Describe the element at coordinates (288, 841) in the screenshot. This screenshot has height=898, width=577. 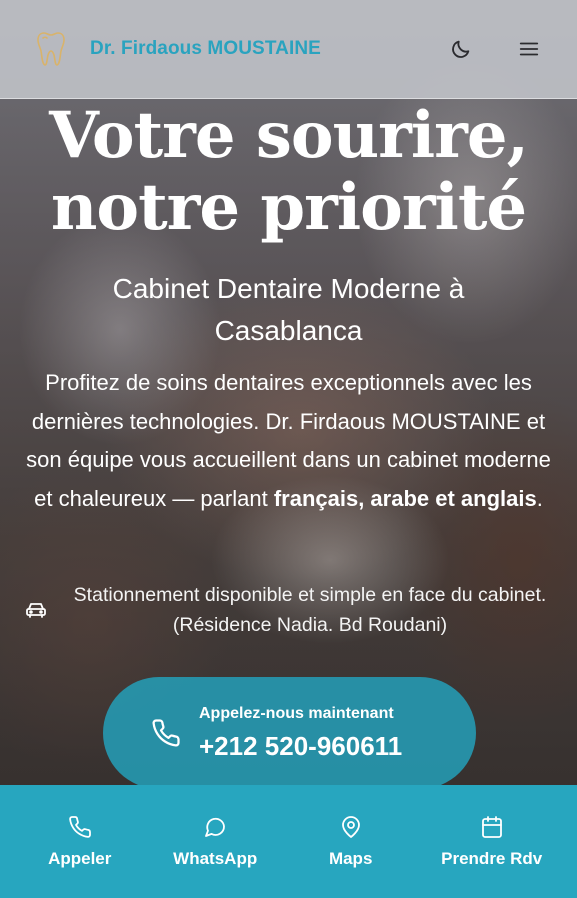
I see `bottom-action-bar: Appeler WhatsApp Maps Prendre Rdv` at that location.